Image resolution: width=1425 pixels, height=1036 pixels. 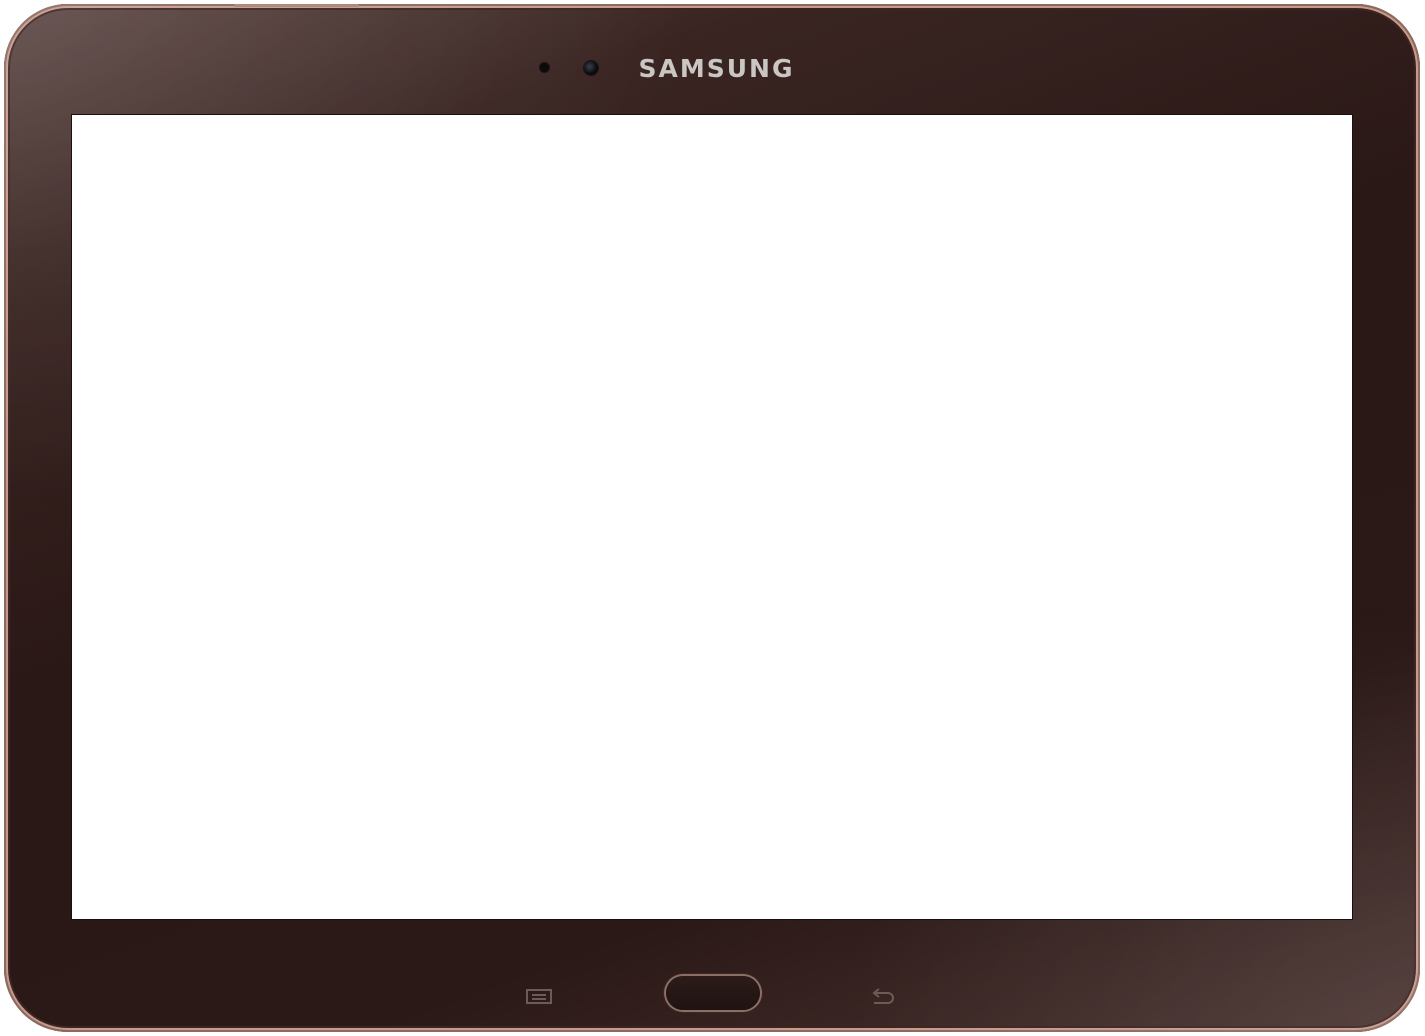 I want to click on brand-logo: SAMSUNG, so click(x=716, y=68).